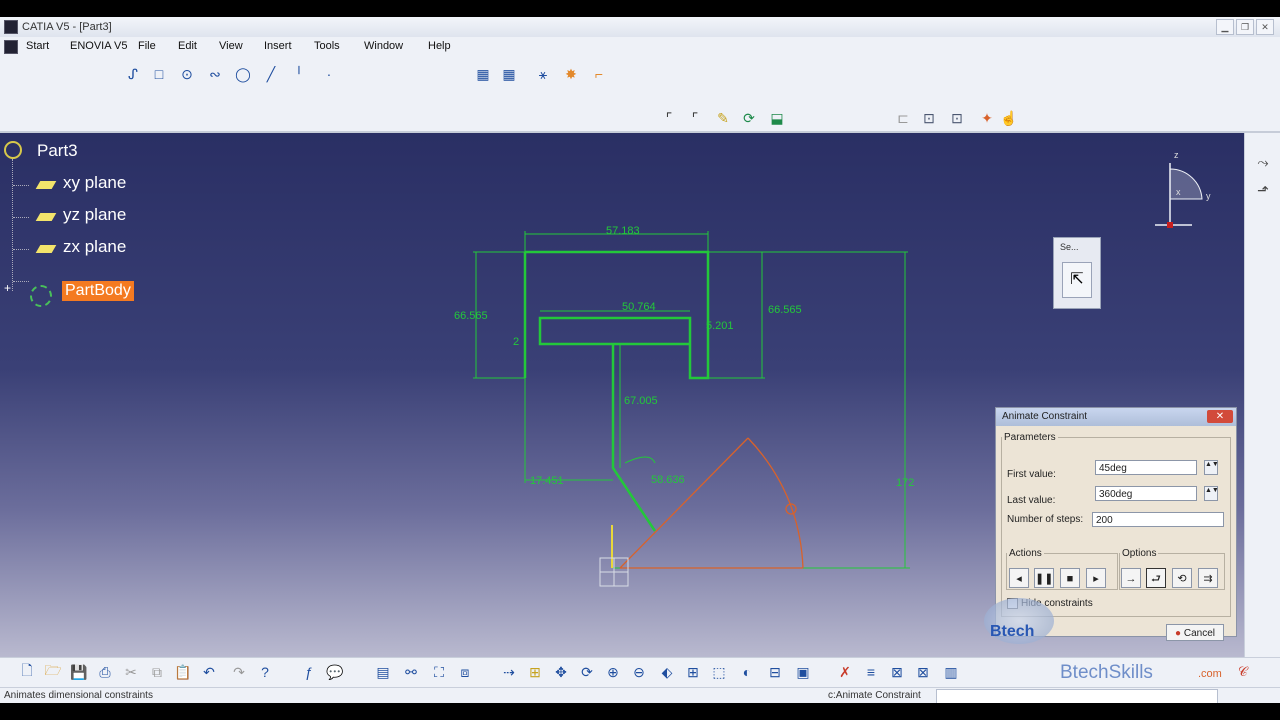  Describe the element at coordinates (747, 672) in the screenshot. I see `shading-icon: ◐` at that location.